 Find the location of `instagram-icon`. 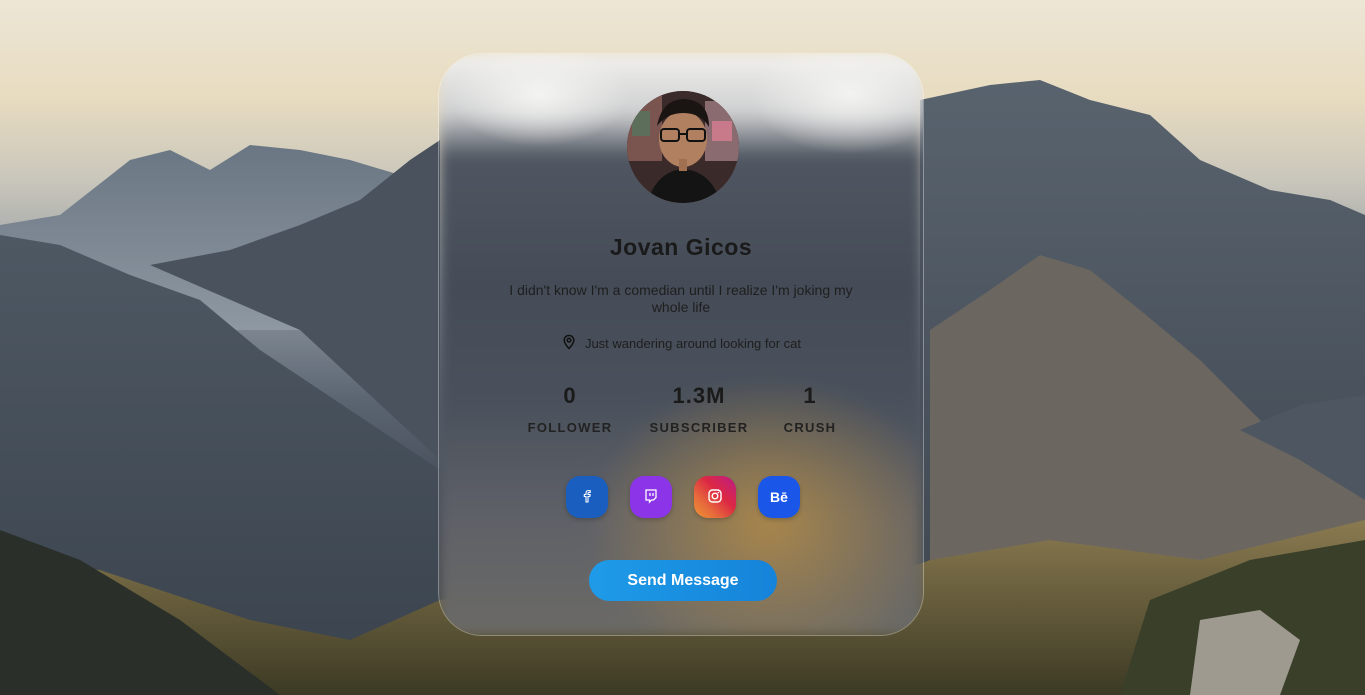

instagram-icon is located at coordinates (715, 497).